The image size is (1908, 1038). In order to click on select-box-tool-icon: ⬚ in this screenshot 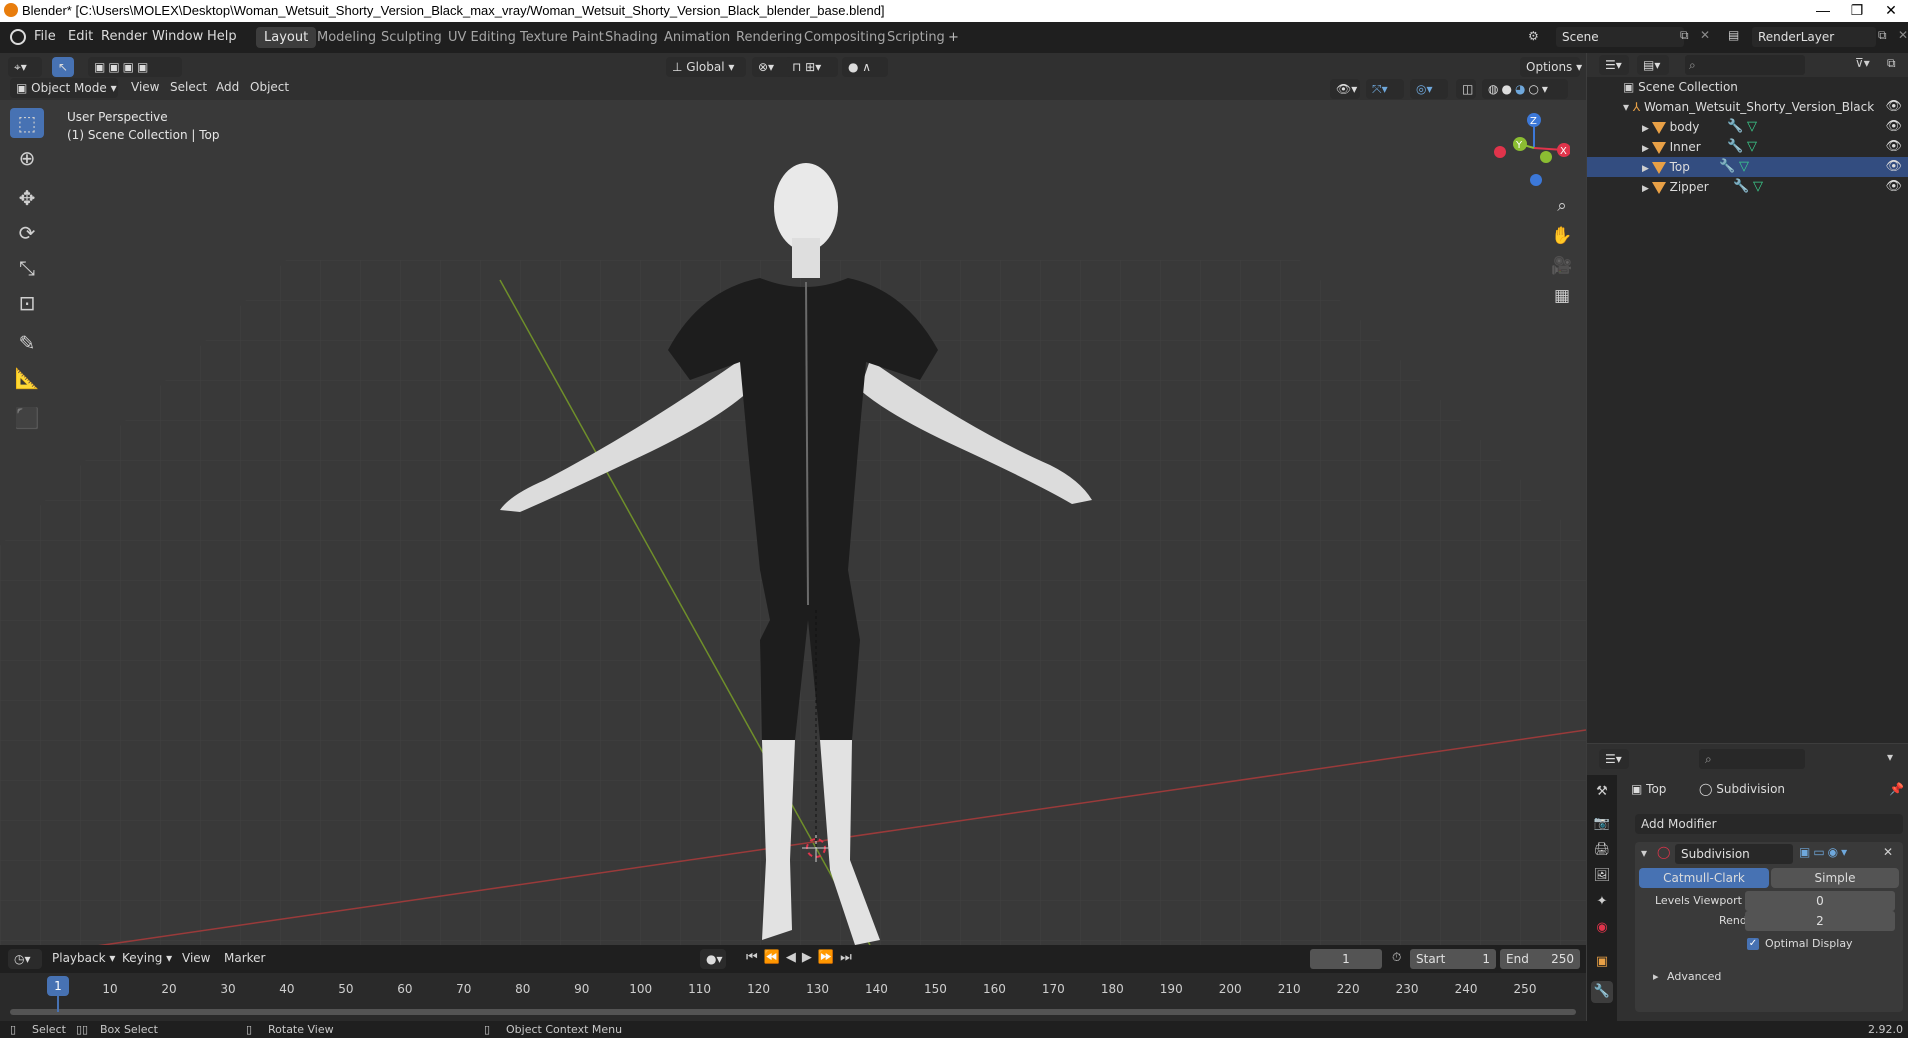, I will do `click(27, 123)`.